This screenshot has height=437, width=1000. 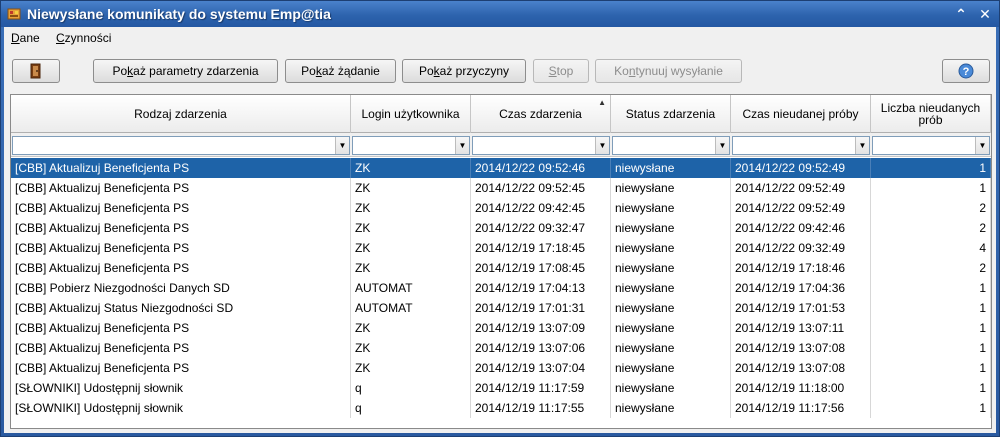 I want to click on help-button: ?, so click(x=966, y=71).